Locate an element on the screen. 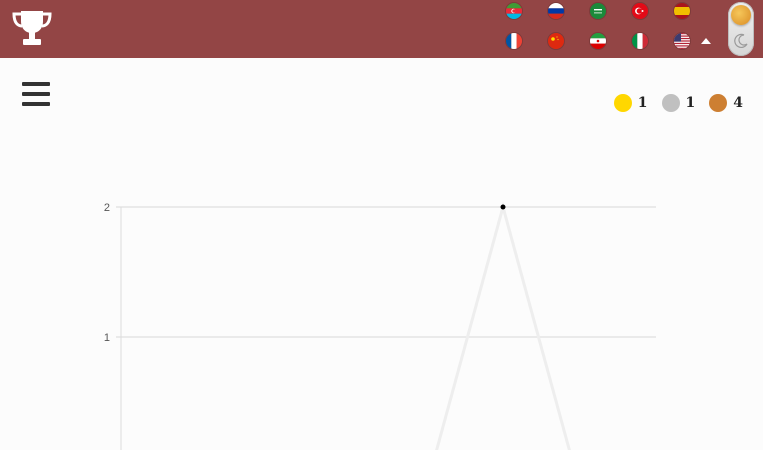 The height and width of the screenshot is (450, 763). y-tick-label: 1 is located at coordinates (107, 338).